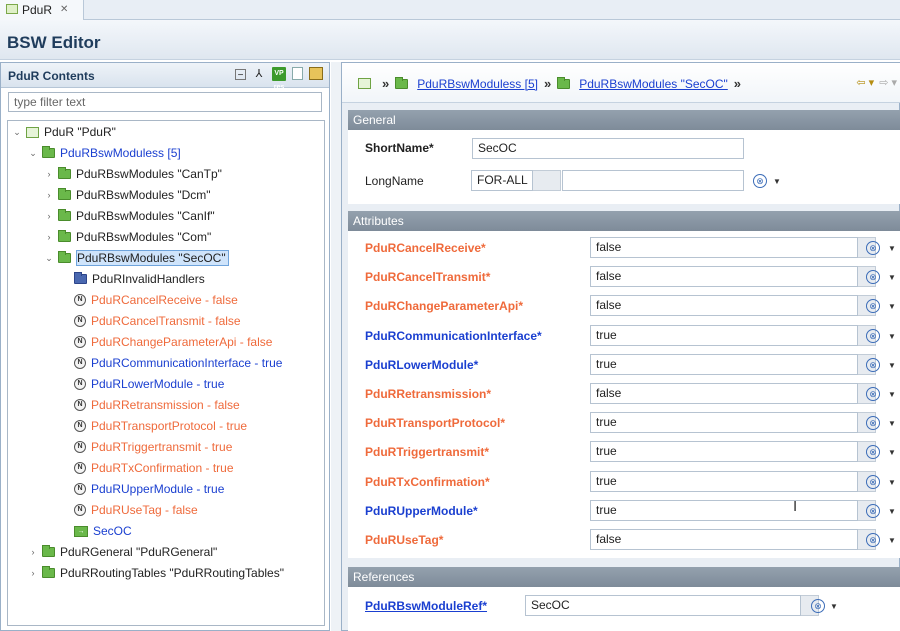 Image resolution: width=900 pixels, height=631 pixels. What do you see at coordinates (104, 153) in the screenshot?
I see `tree-item: ⌄ PduRBswModuless [5]` at bounding box center [104, 153].